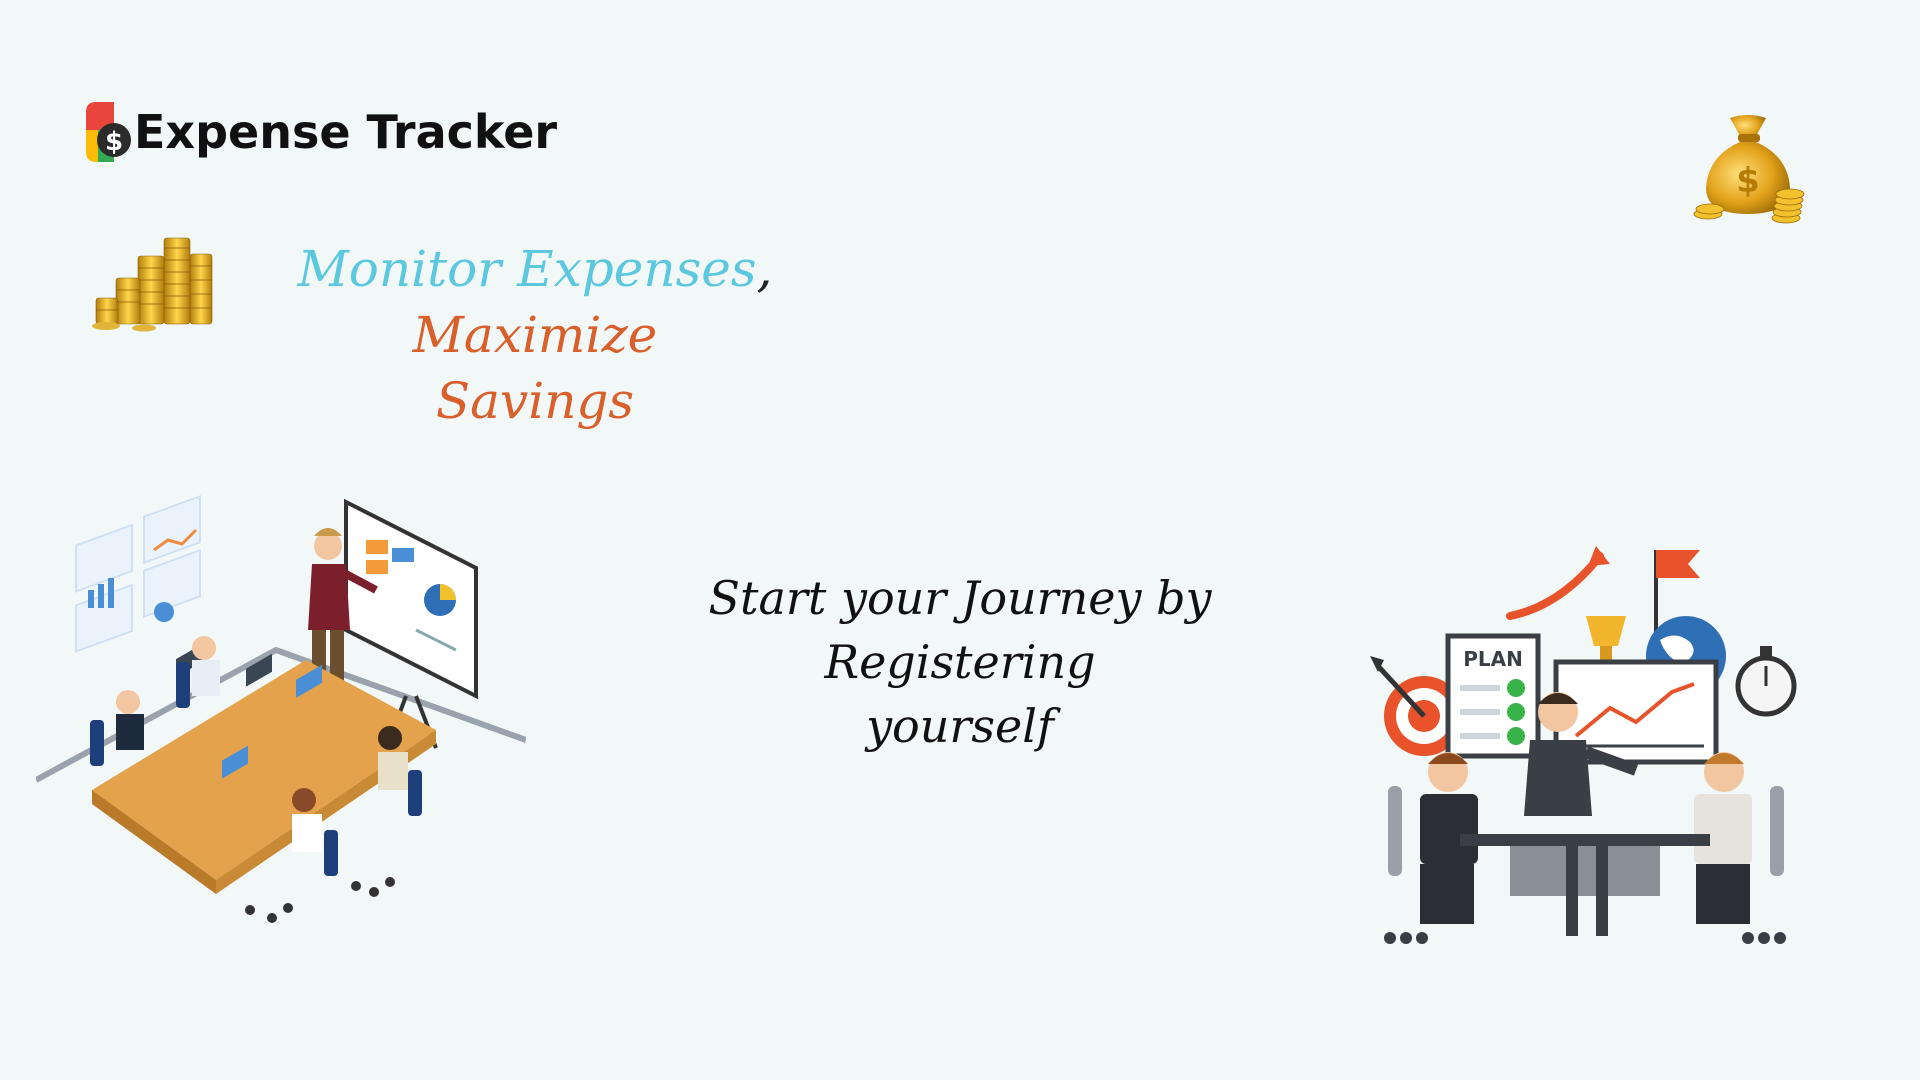  Describe the element at coordinates (527, 269) in the screenshot. I see `tagline-monitor: Monitor Expenses` at that location.